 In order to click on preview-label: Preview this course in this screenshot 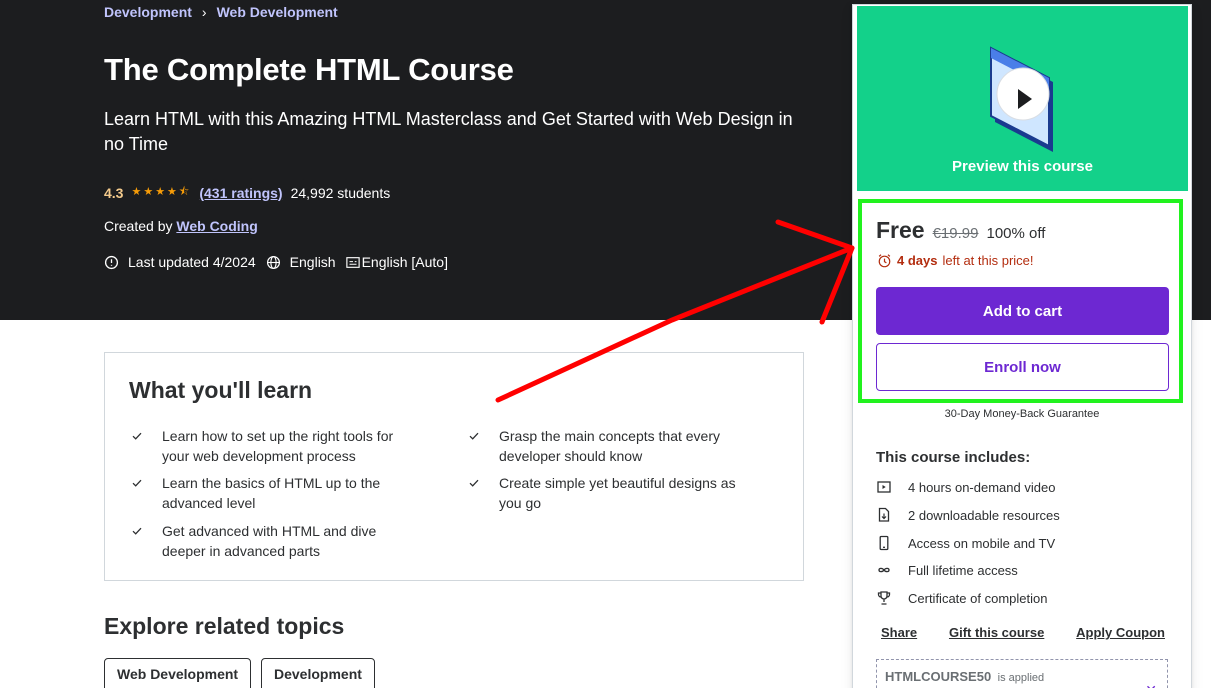, I will do `click(1022, 166)`.